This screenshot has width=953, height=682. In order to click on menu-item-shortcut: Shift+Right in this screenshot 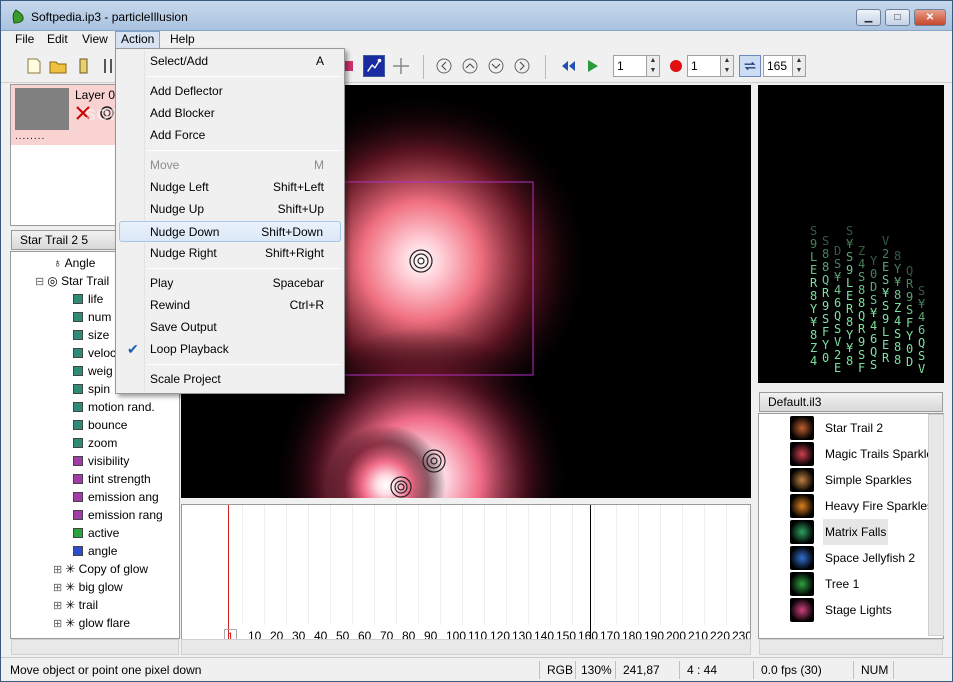, I will do `click(294, 253)`.